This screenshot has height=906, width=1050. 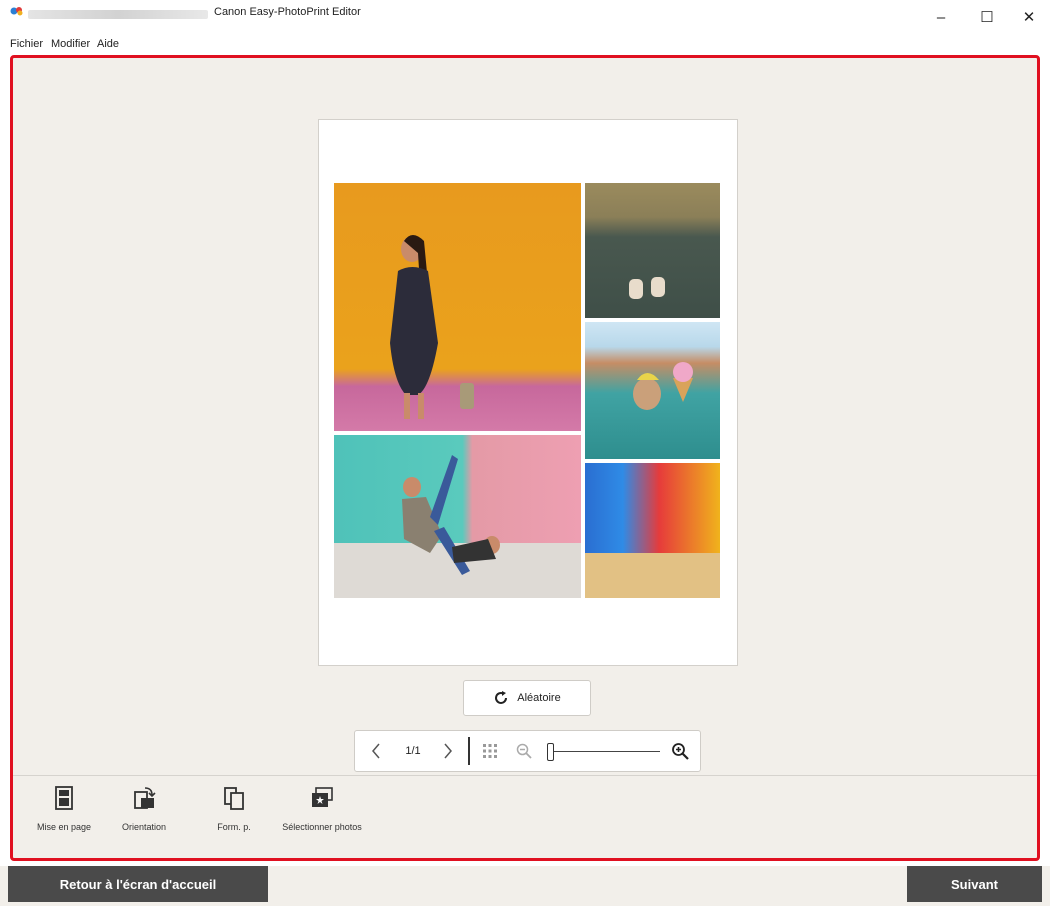 I want to click on woman-figure-graphic, so click(x=432, y=327).